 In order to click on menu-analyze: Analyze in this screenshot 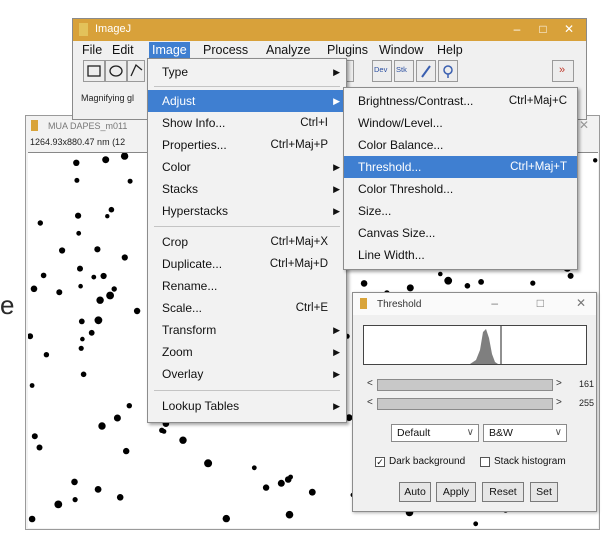, I will do `click(288, 50)`.